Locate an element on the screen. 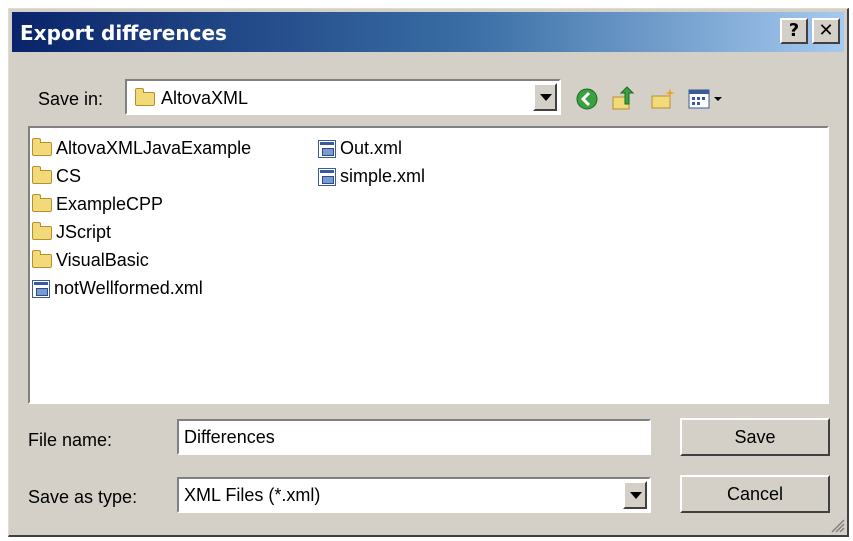 The image size is (853, 541). list-item: AltovaXMLJavaExample is located at coordinates (142, 148).